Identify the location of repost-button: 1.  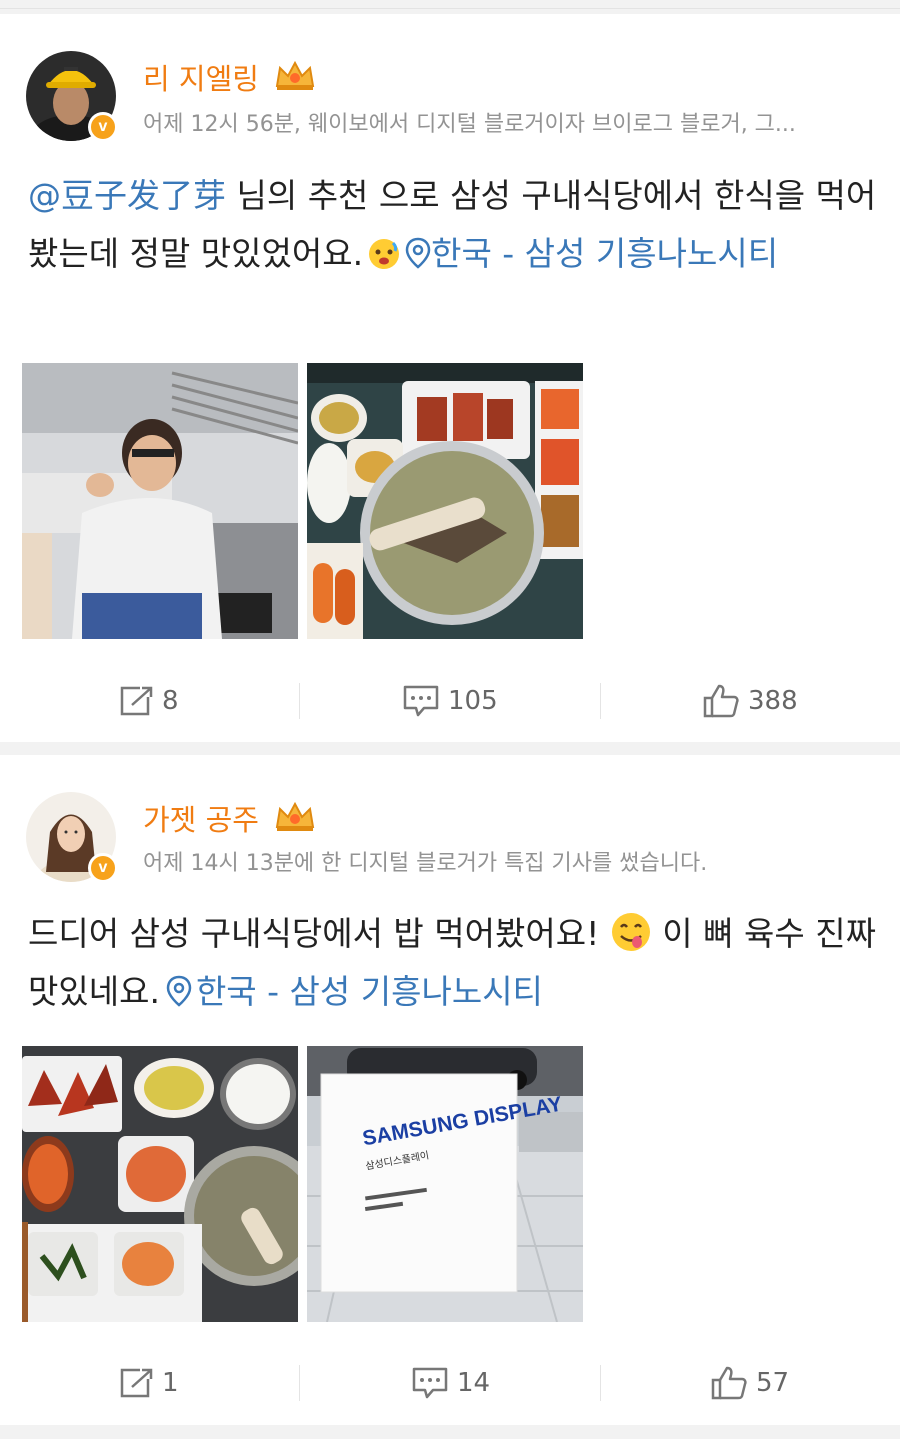
(148, 1383).